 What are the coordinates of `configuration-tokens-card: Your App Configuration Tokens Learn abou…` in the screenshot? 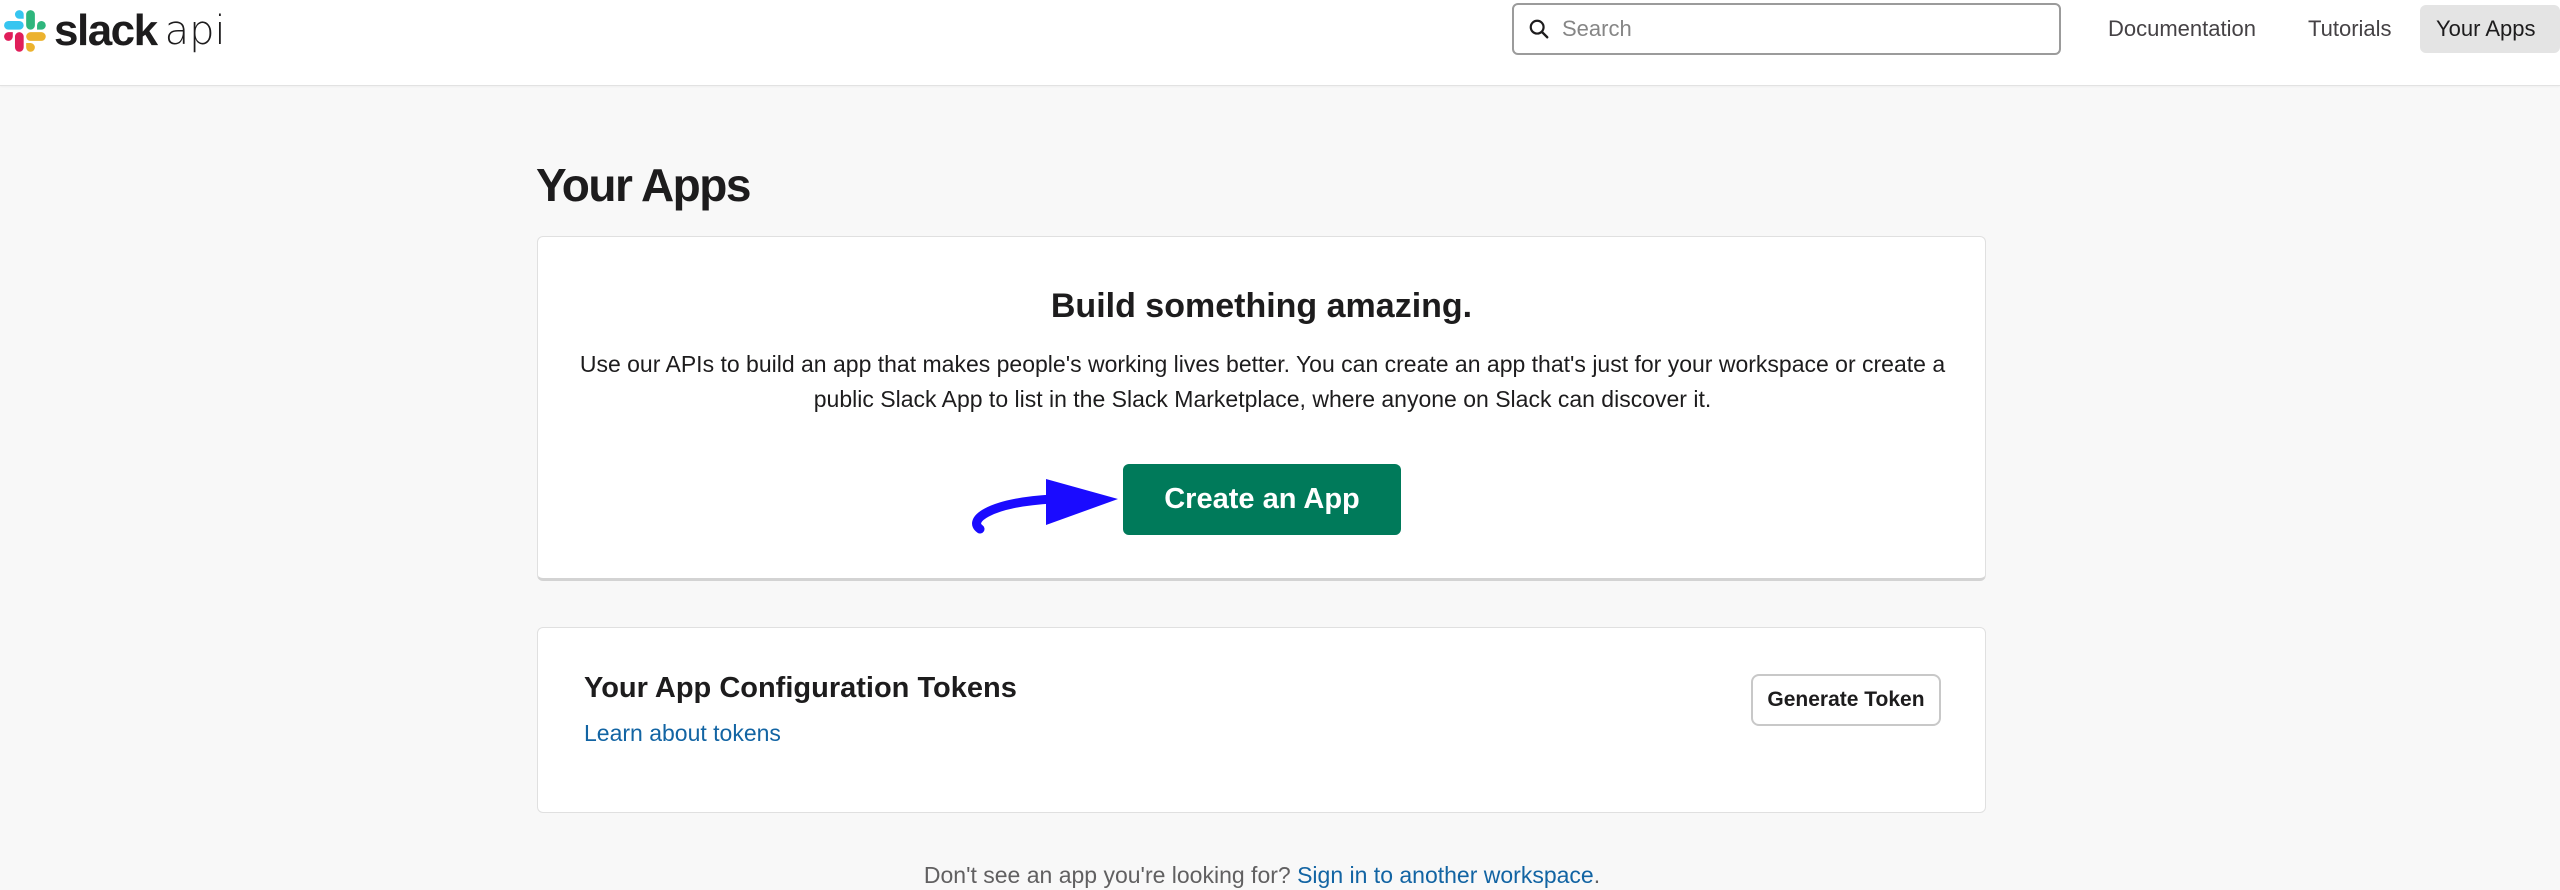 It's located at (1261, 720).